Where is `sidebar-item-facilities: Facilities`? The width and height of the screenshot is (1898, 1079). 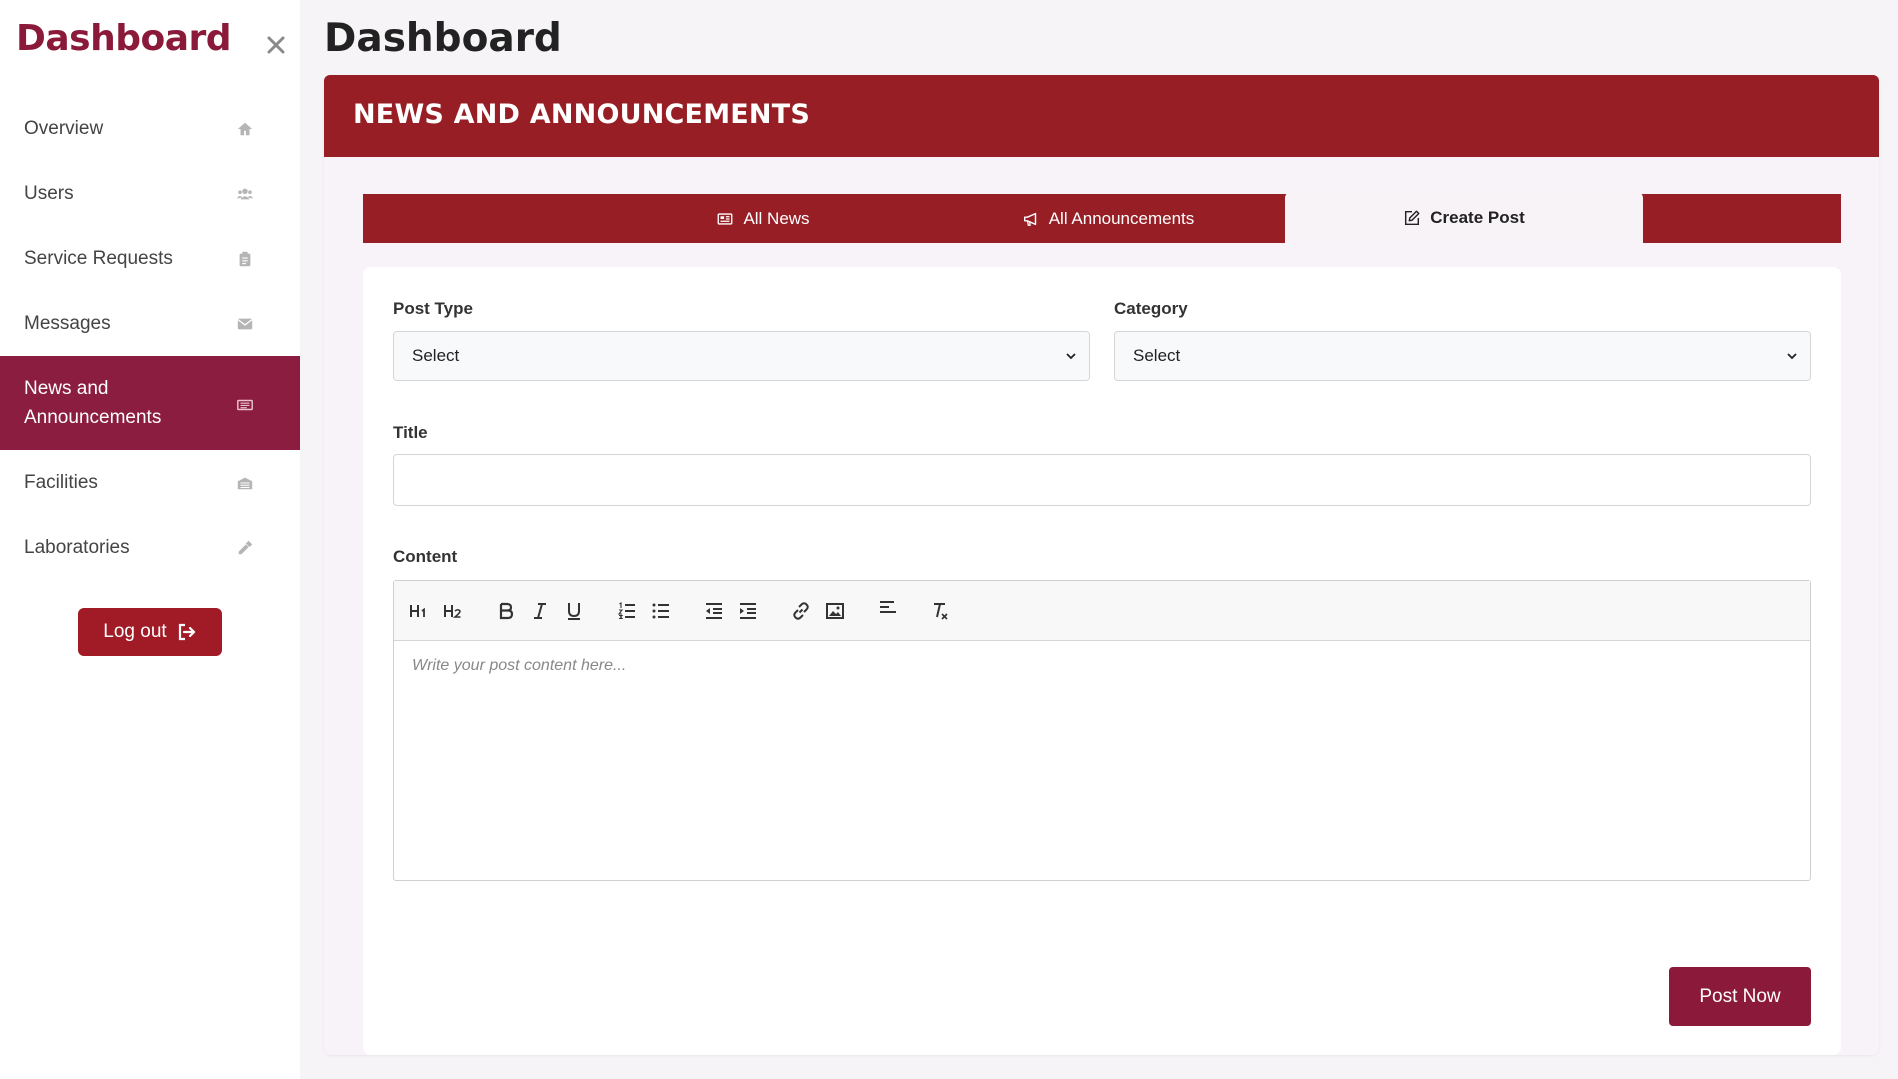
sidebar-item-facilities: Facilities is located at coordinates (150, 482).